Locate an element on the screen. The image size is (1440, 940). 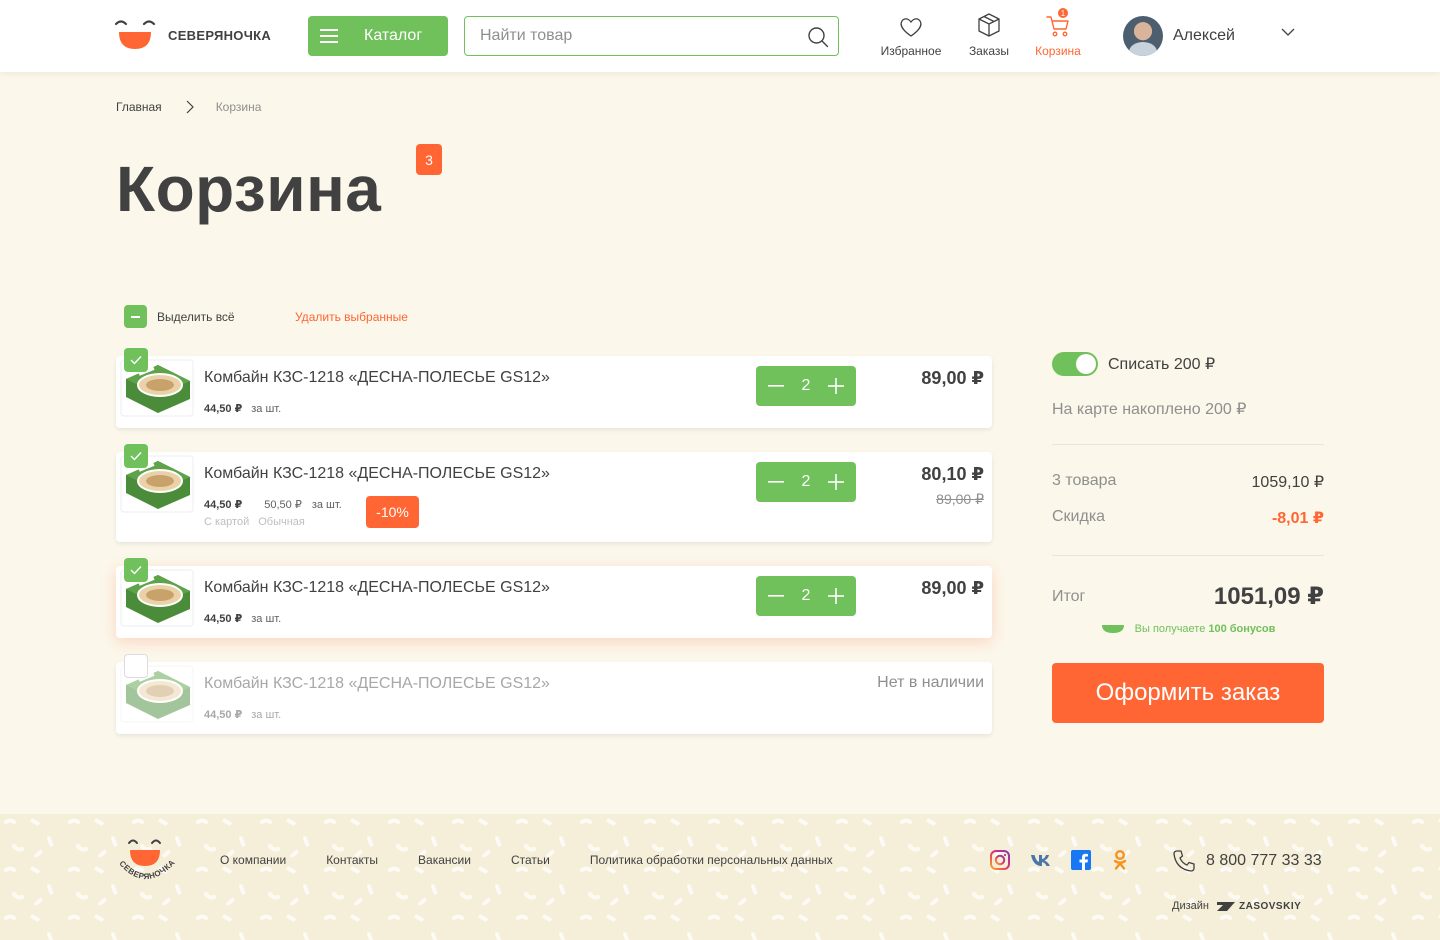
box-icon is located at coordinates (989, 25).